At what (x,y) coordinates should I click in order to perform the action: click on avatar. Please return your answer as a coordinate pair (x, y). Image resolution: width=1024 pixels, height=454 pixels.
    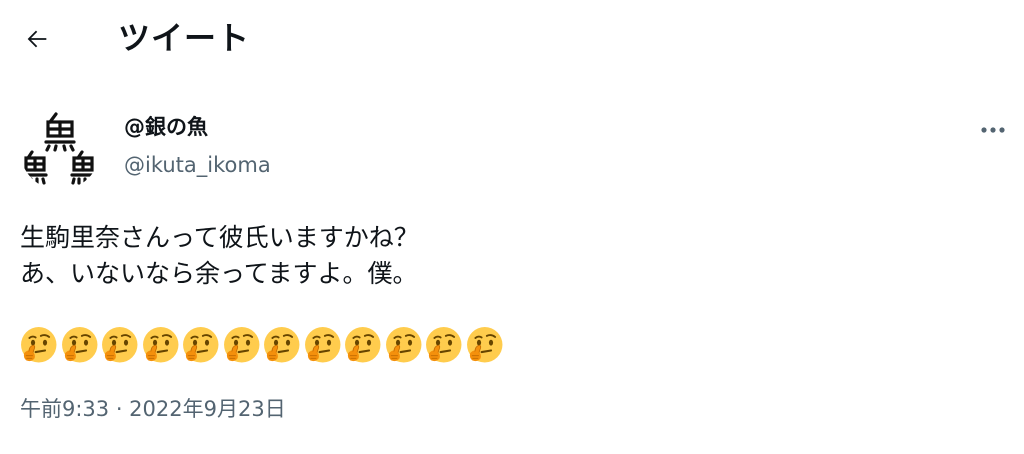
    Looking at the image, I should click on (60, 150).